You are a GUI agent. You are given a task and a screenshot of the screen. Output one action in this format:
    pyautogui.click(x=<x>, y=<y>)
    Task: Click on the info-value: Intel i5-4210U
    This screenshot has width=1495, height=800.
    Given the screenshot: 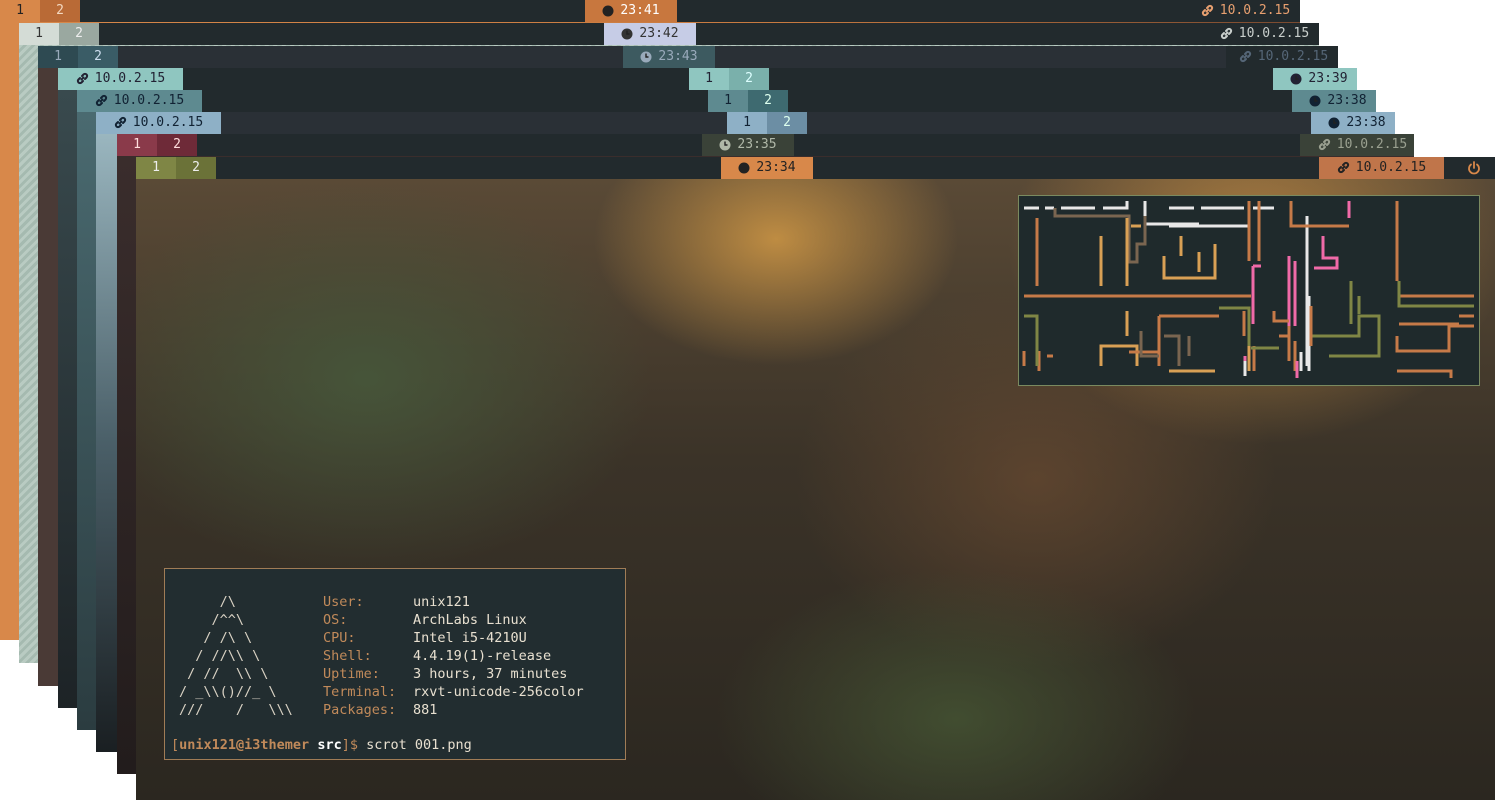 What is the action you would take?
    pyautogui.click(x=470, y=638)
    